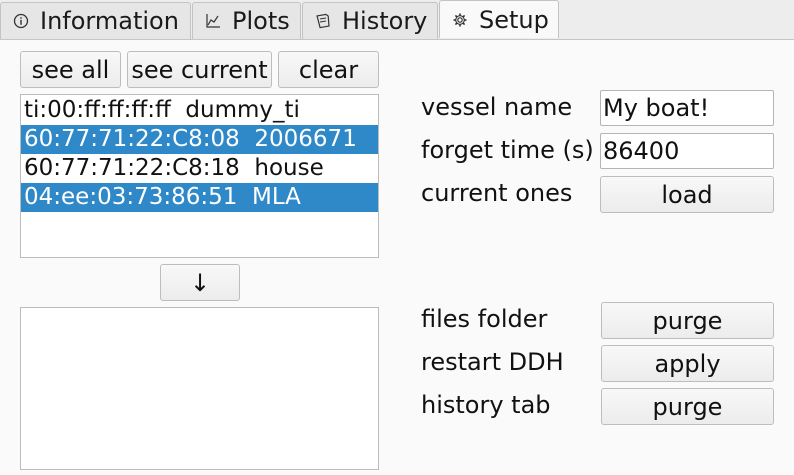 Image resolution: width=794 pixels, height=475 pixels. What do you see at coordinates (199, 168) in the screenshot?
I see `list-item: 60:77:71:22:C8:18 house` at bounding box center [199, 168].